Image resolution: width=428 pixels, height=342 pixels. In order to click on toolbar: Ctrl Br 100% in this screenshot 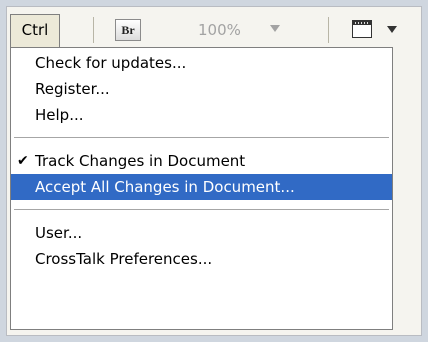, I will do `click(213, 32)`.